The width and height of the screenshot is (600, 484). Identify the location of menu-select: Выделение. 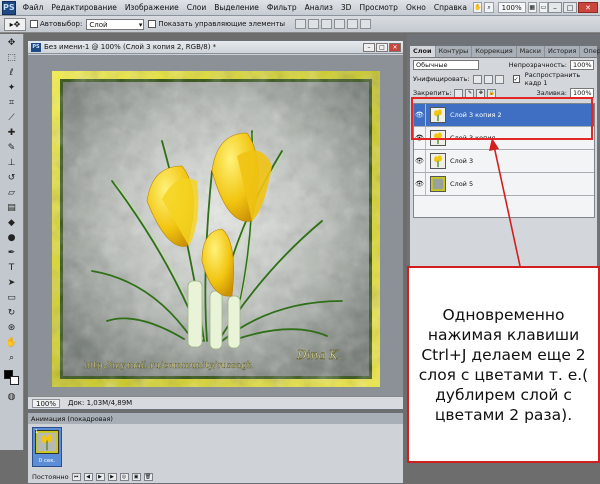
(236, 7).